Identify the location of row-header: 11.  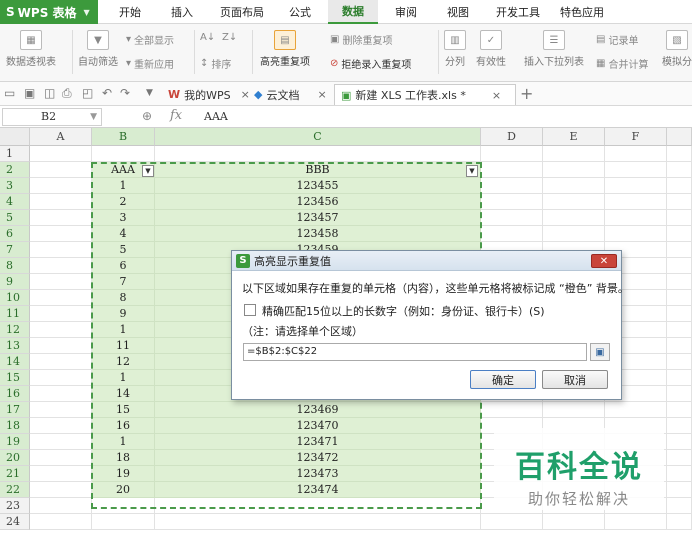
(15, 314).